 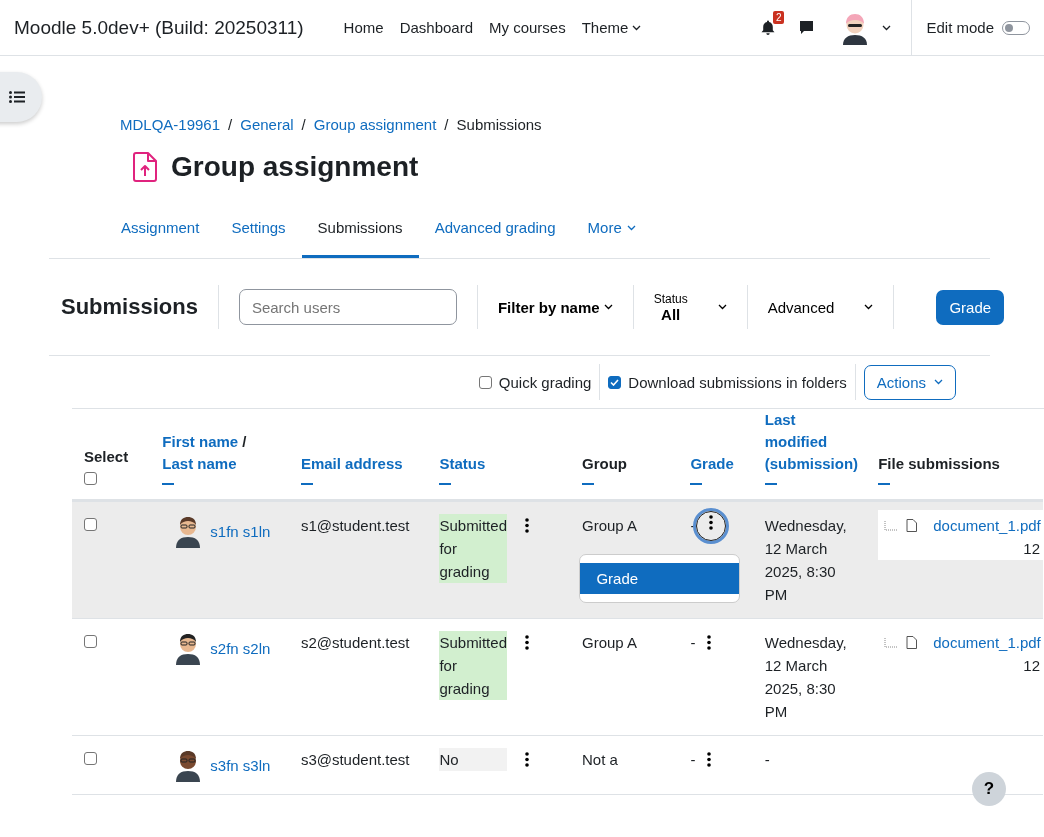 I want to click on dropdown-caret-icon, so click(x=887, y=27).